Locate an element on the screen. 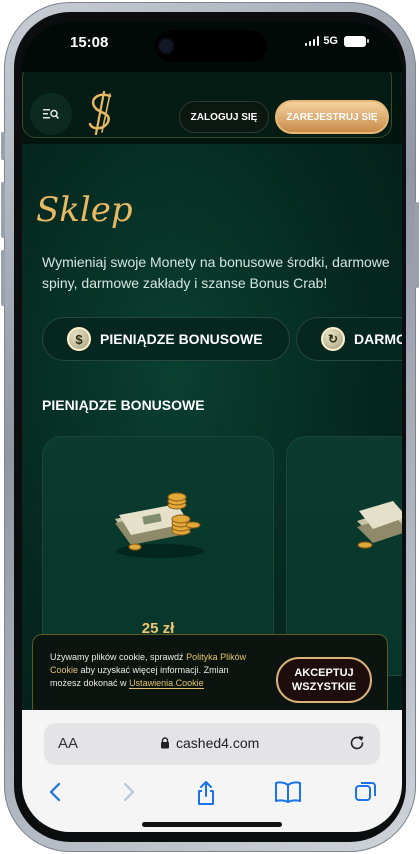 Image resolution: width=420 pixels, height=854 pixels. reader-aa-button: AA is located at coordinates (68, 743).